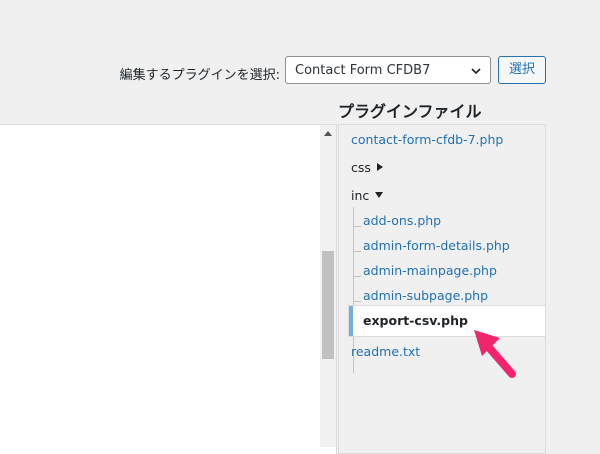 This screenshot has width=600, height=454. Describe the element at coordinates (402, 220) in the screenshot. I see `file-link-add-ons: add-ons.php` at that location.